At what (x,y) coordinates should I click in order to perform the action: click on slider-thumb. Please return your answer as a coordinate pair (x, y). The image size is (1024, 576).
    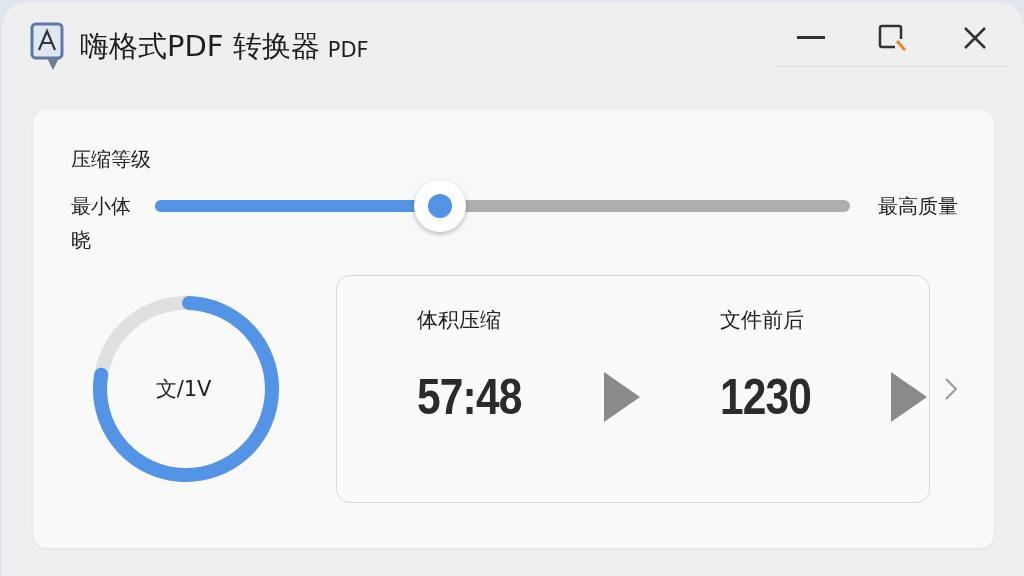
    Looking at the image, I should click on (439, 206).